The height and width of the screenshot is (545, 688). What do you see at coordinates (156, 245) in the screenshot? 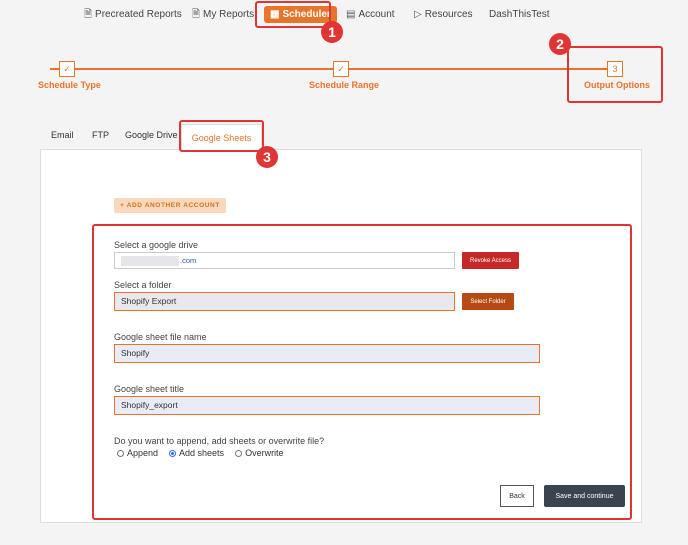
I see `drive-label: Select a google drive` at bounding box center [156, 245].